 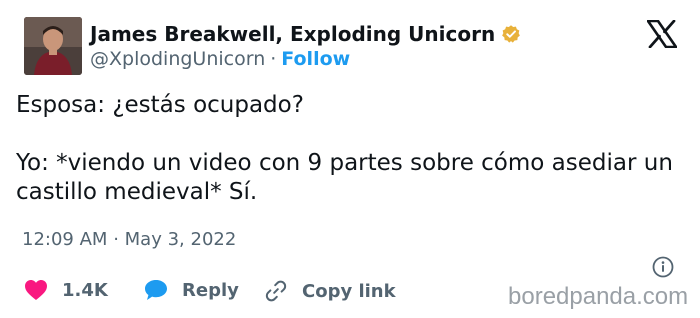 I want to click on reply-button: Reply, so click(x=191, y=290).